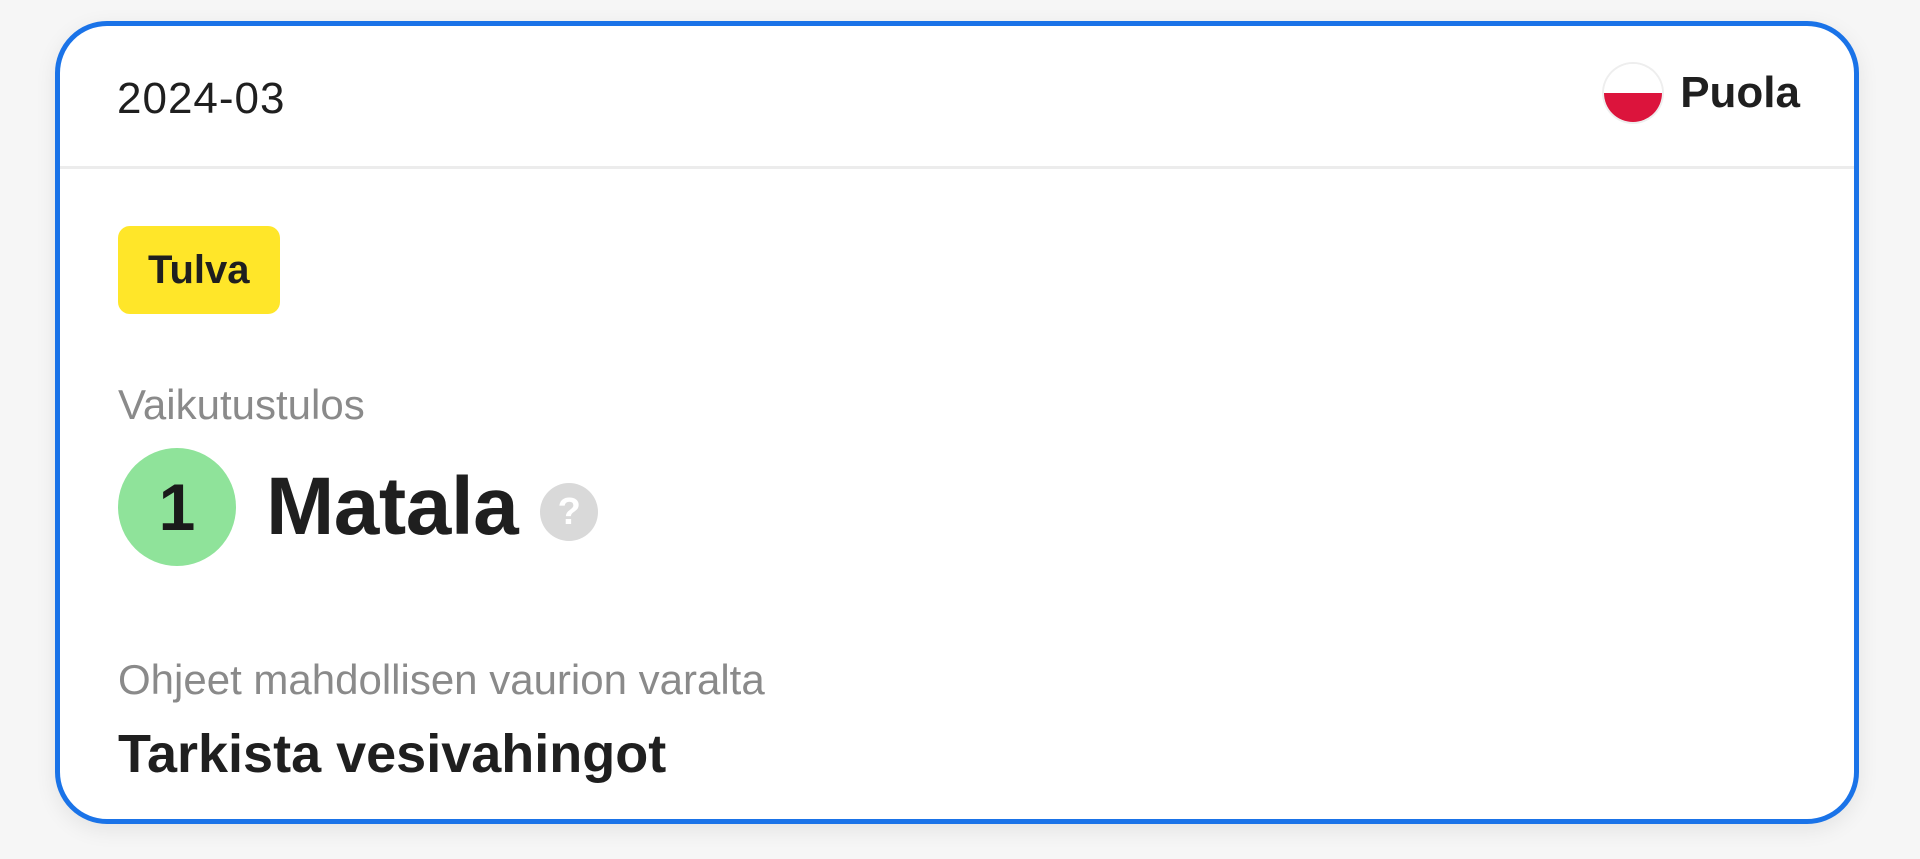 The image size is (1920, 859). I want to click on impact-score-row: 1 Matala ?, so click(358, 507).